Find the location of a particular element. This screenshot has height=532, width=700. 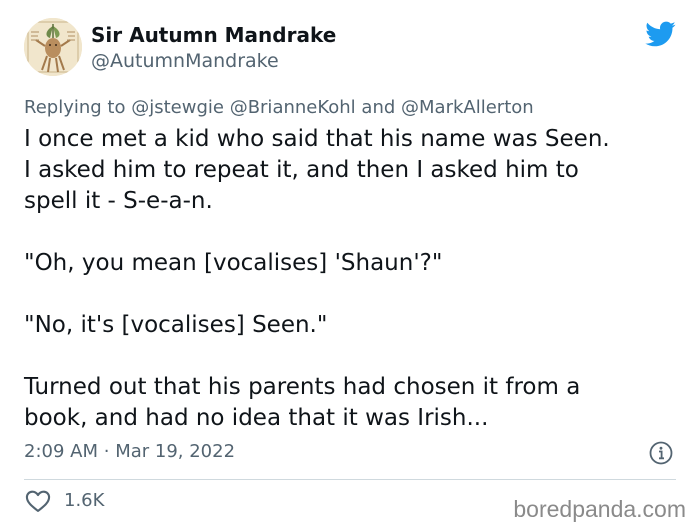

like-button: 1.6K is located at coordinates (64, 501).